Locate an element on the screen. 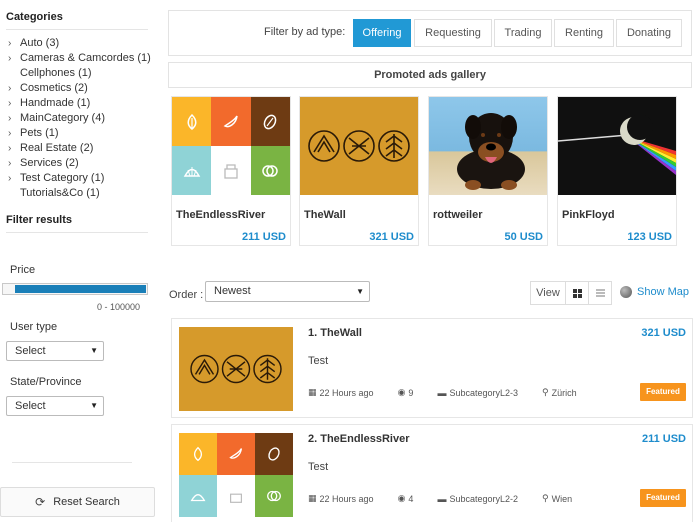 The width and height of the screenshot is (698, 522). card-price: 50 USD is located at coordinates (523, 237).